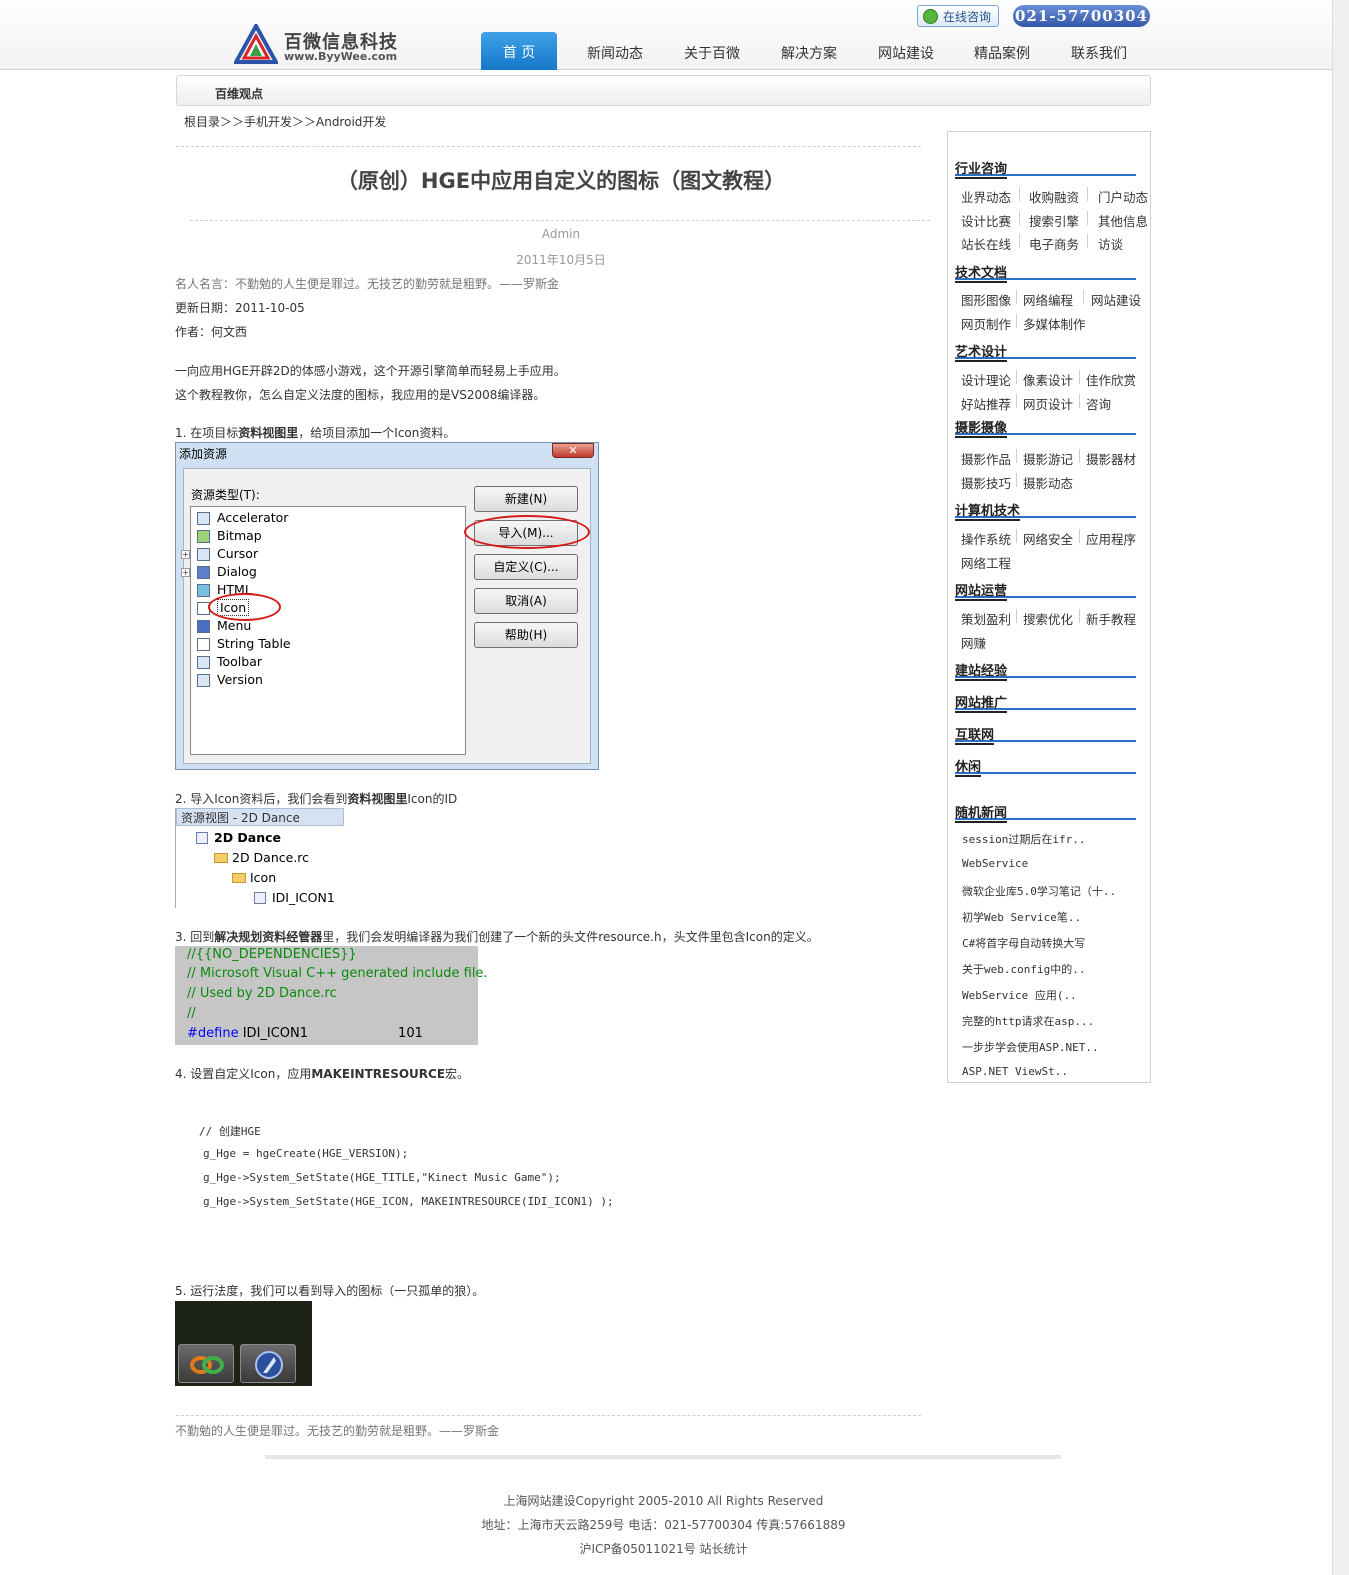 Image resolution: width=1349 pixels, height=1575 pixels. I want to click on sidebar-link: 咨询, so click(1098, 403).